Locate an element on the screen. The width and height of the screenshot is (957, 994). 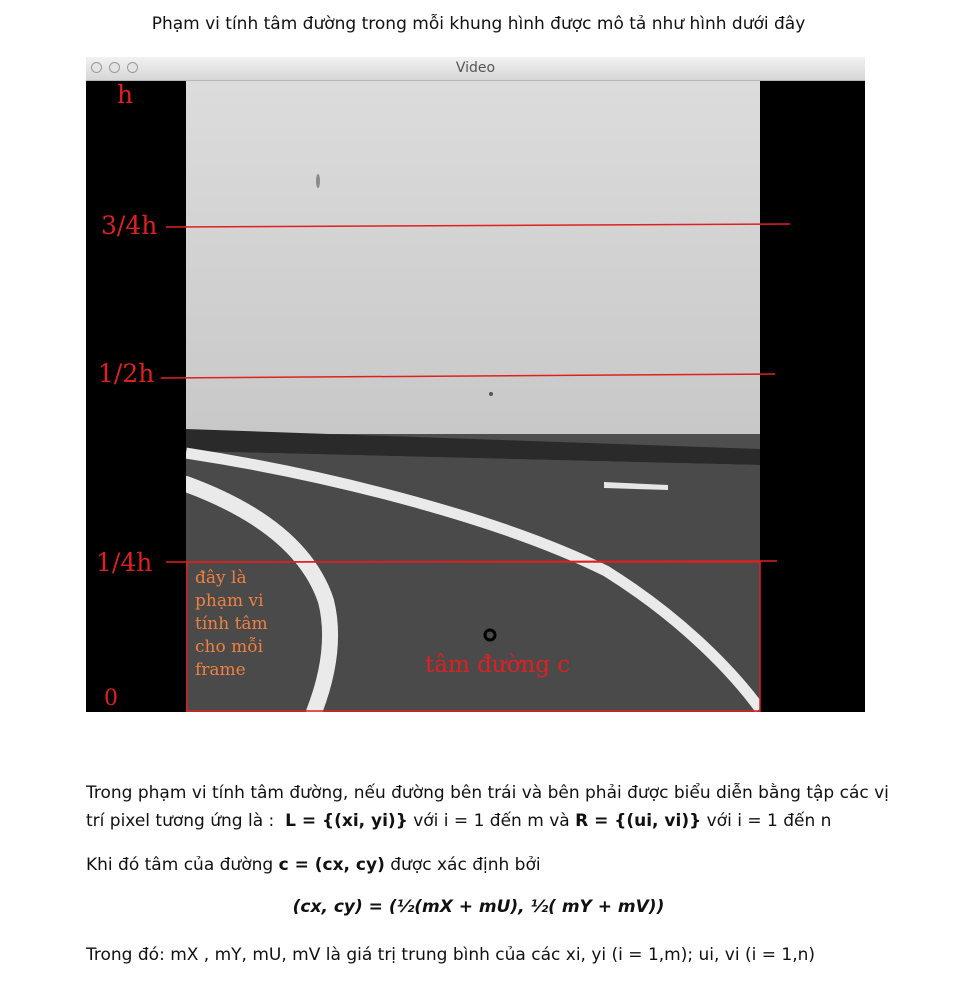
roi-box is located at coordinates (473, 636).